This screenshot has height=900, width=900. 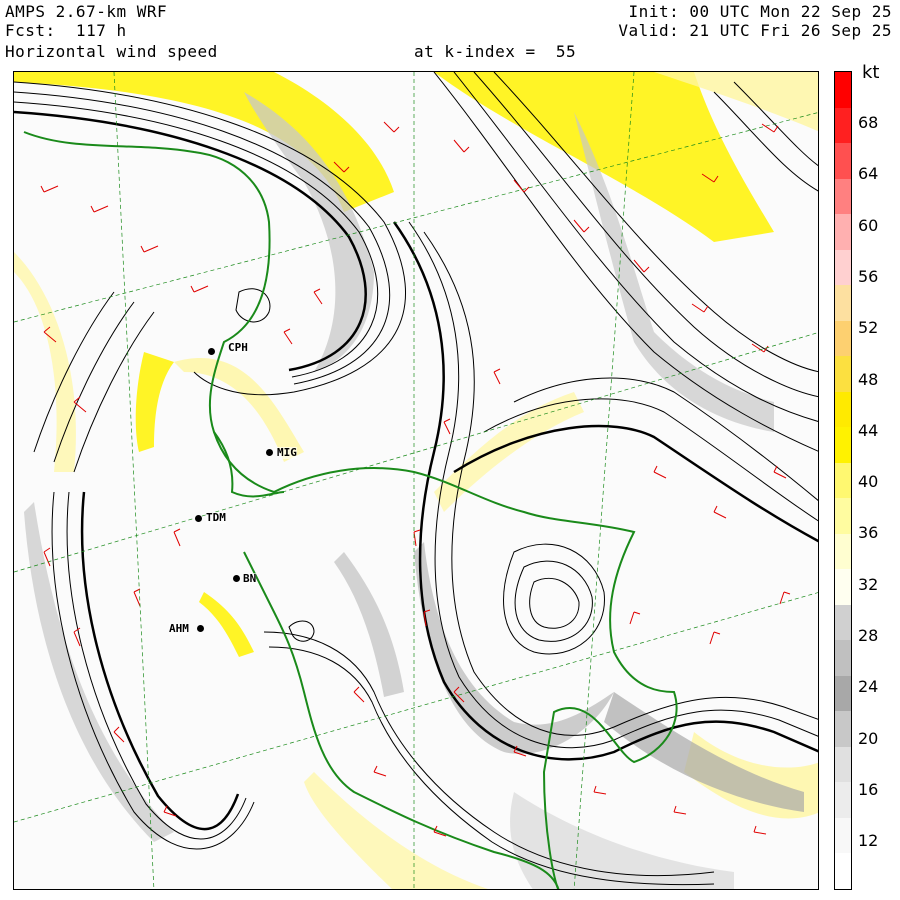 What do you see at coordinates (868, 635) in the screenshot?
I see `colorbar-tick-label: 28` at bounding box center [868, 635].